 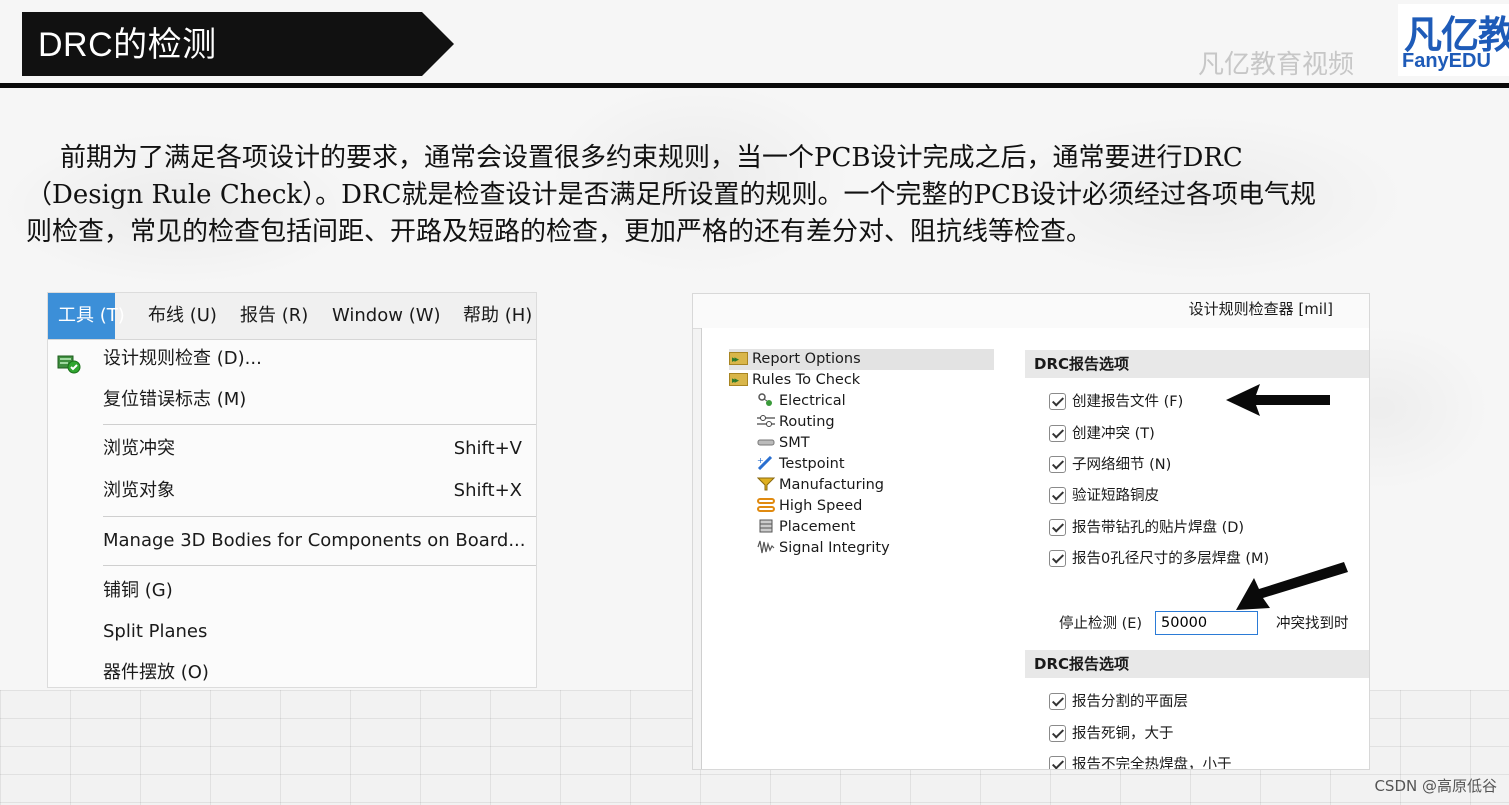 I want to click on logo-english-text: FanyEDU, so click(x=1446, y=61).